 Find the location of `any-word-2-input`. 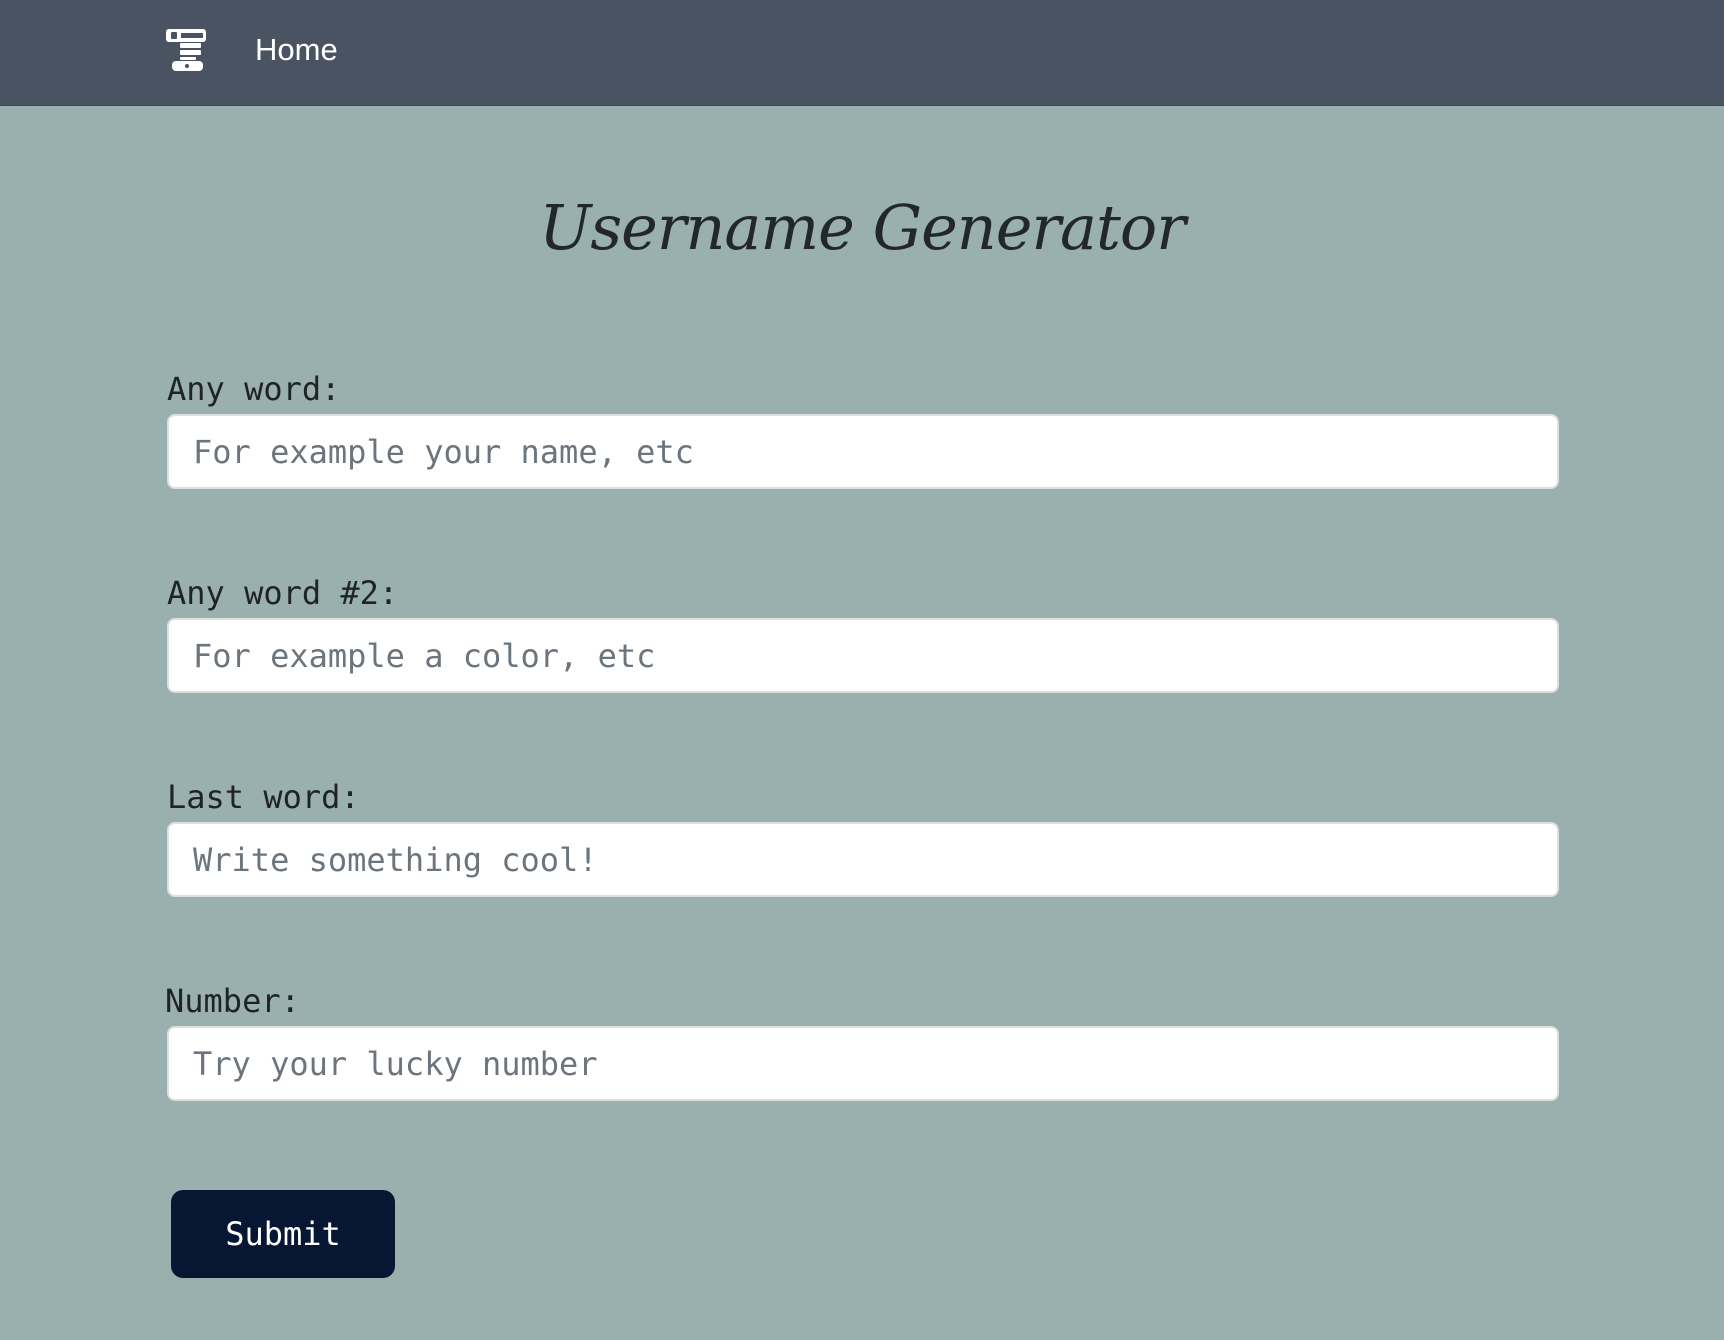

any-word-2-input is located at coordinates (863, 655).